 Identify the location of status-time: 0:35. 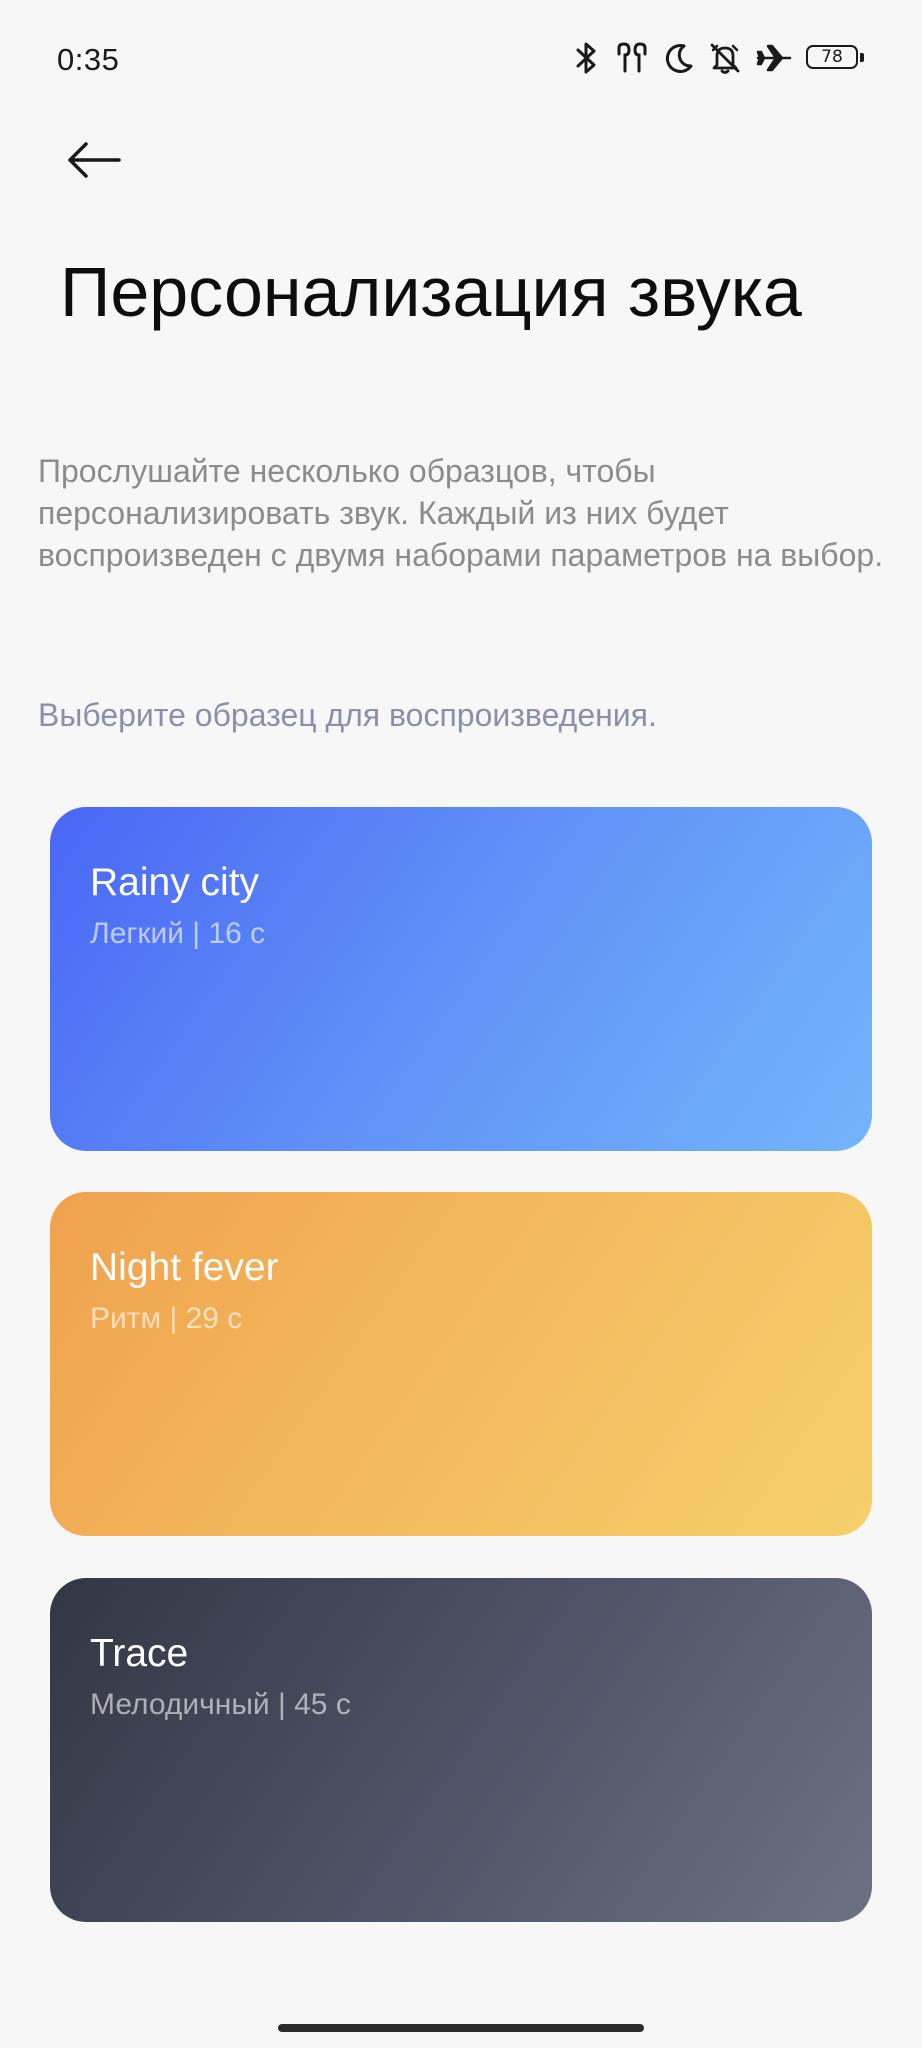
(88, 59).